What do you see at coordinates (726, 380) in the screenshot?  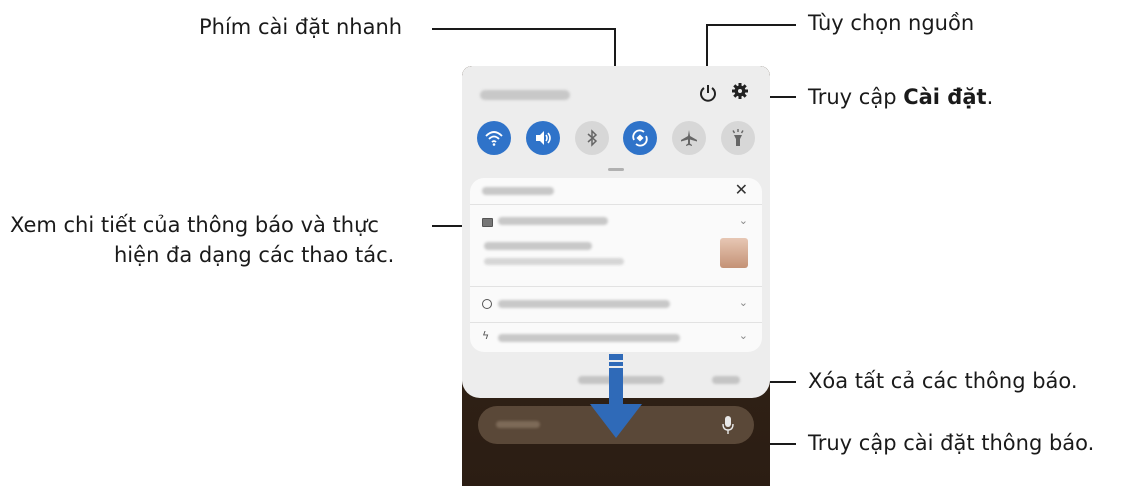 I see `clear-all-button-blurred` at bounding box center [726, 380].